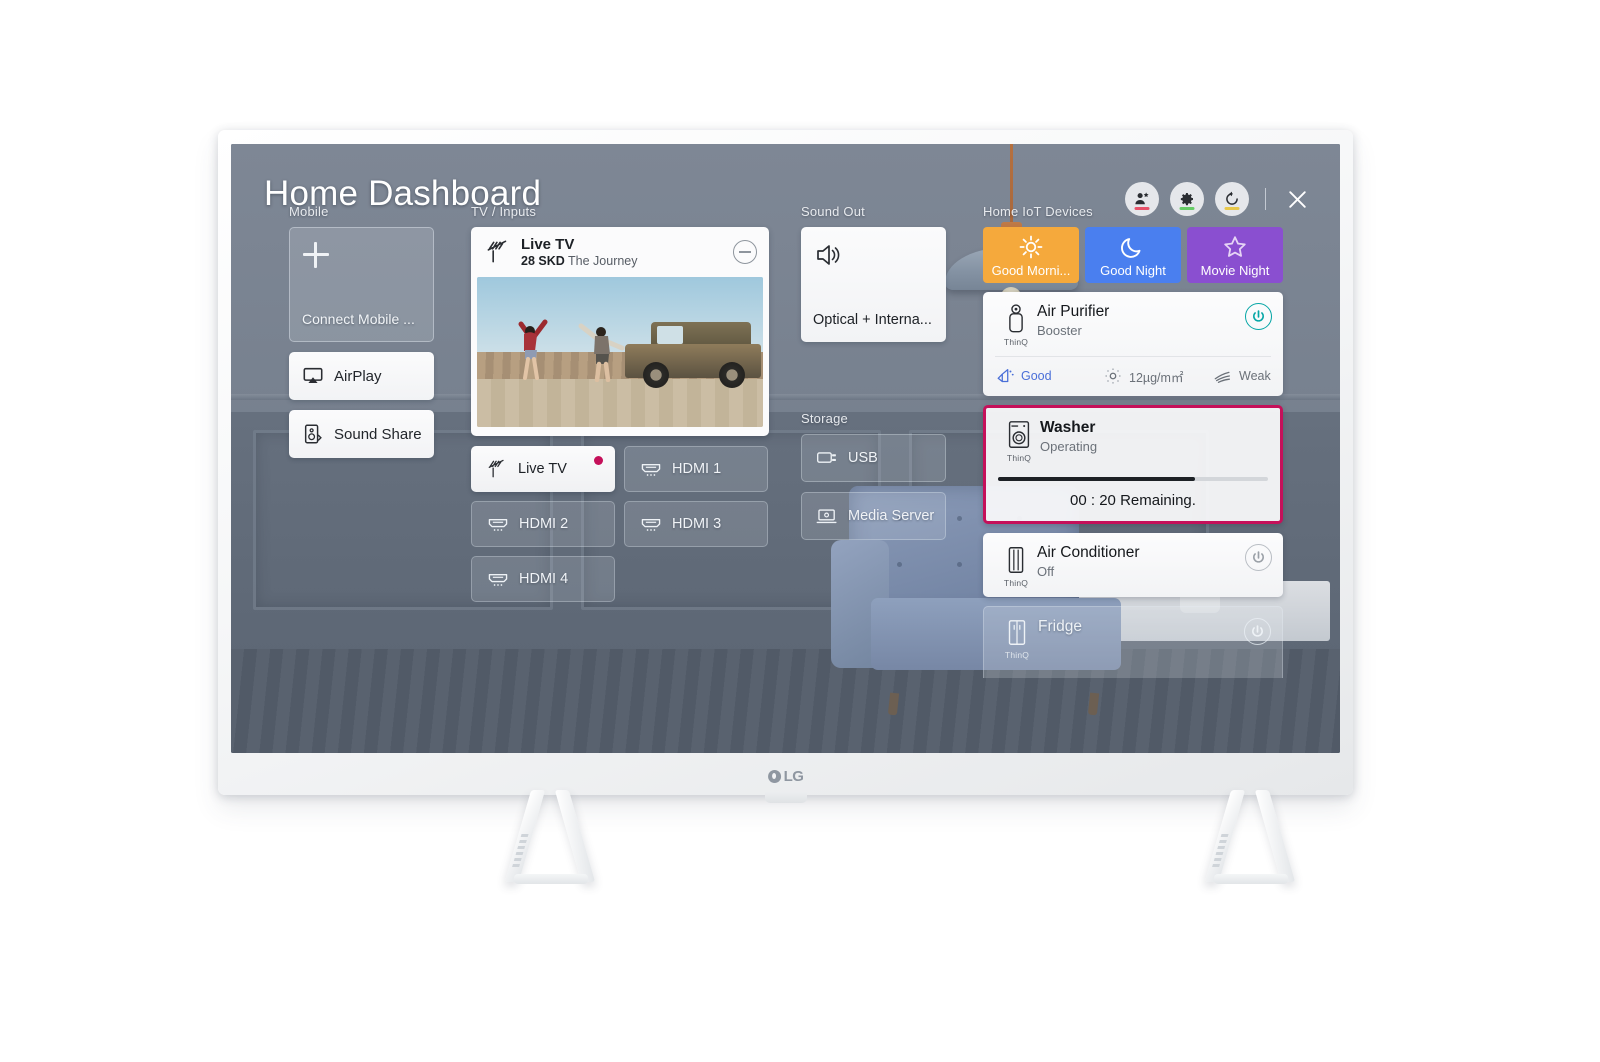  Describe the element at coordinates (745, 252) in the screenshot. I see `live-tv-remove-button` at that location.